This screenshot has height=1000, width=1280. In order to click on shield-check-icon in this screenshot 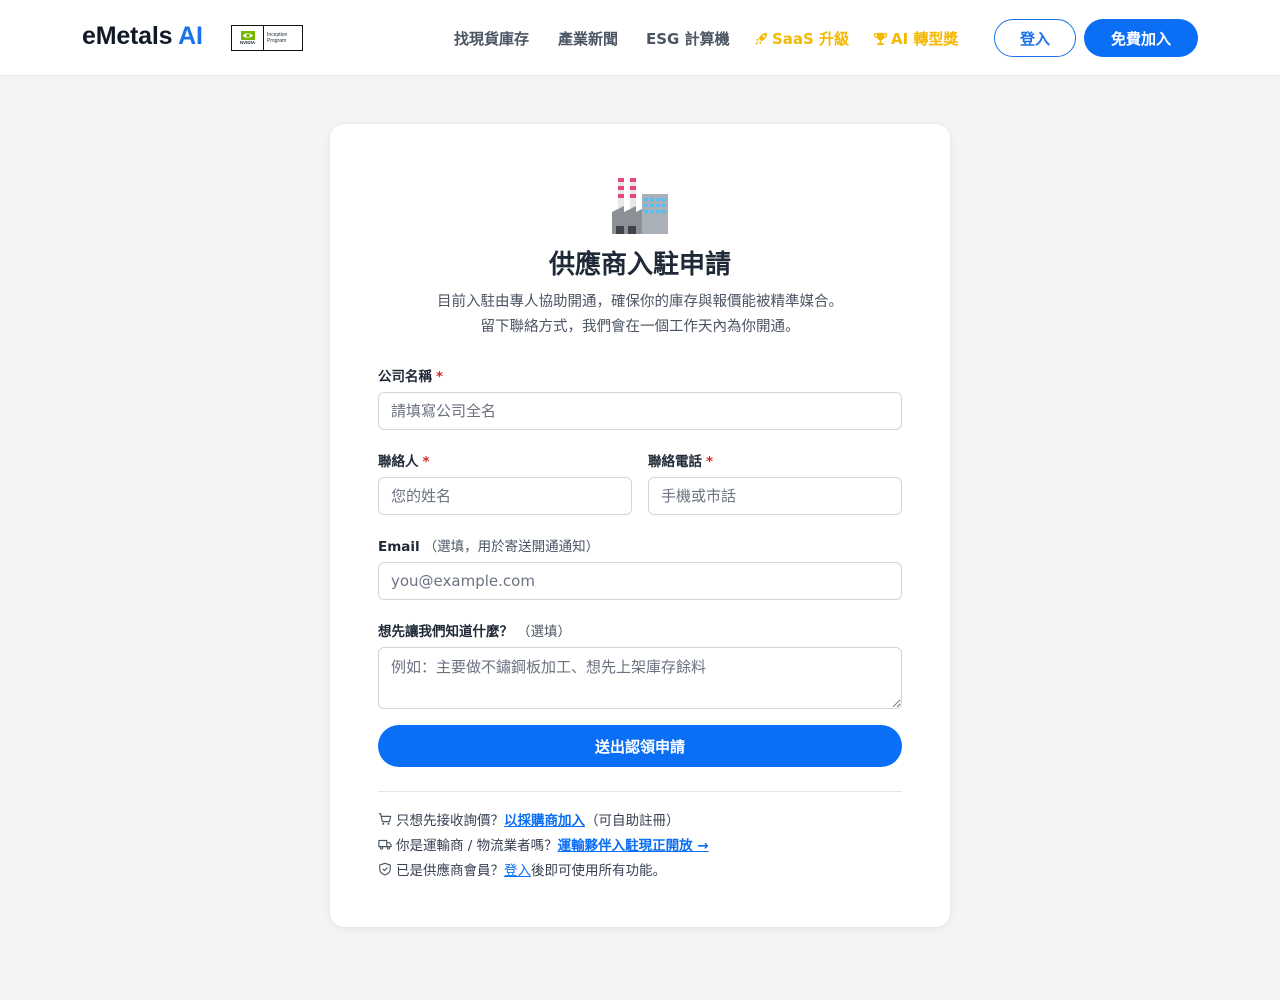, I will do `click(385, 869)`.